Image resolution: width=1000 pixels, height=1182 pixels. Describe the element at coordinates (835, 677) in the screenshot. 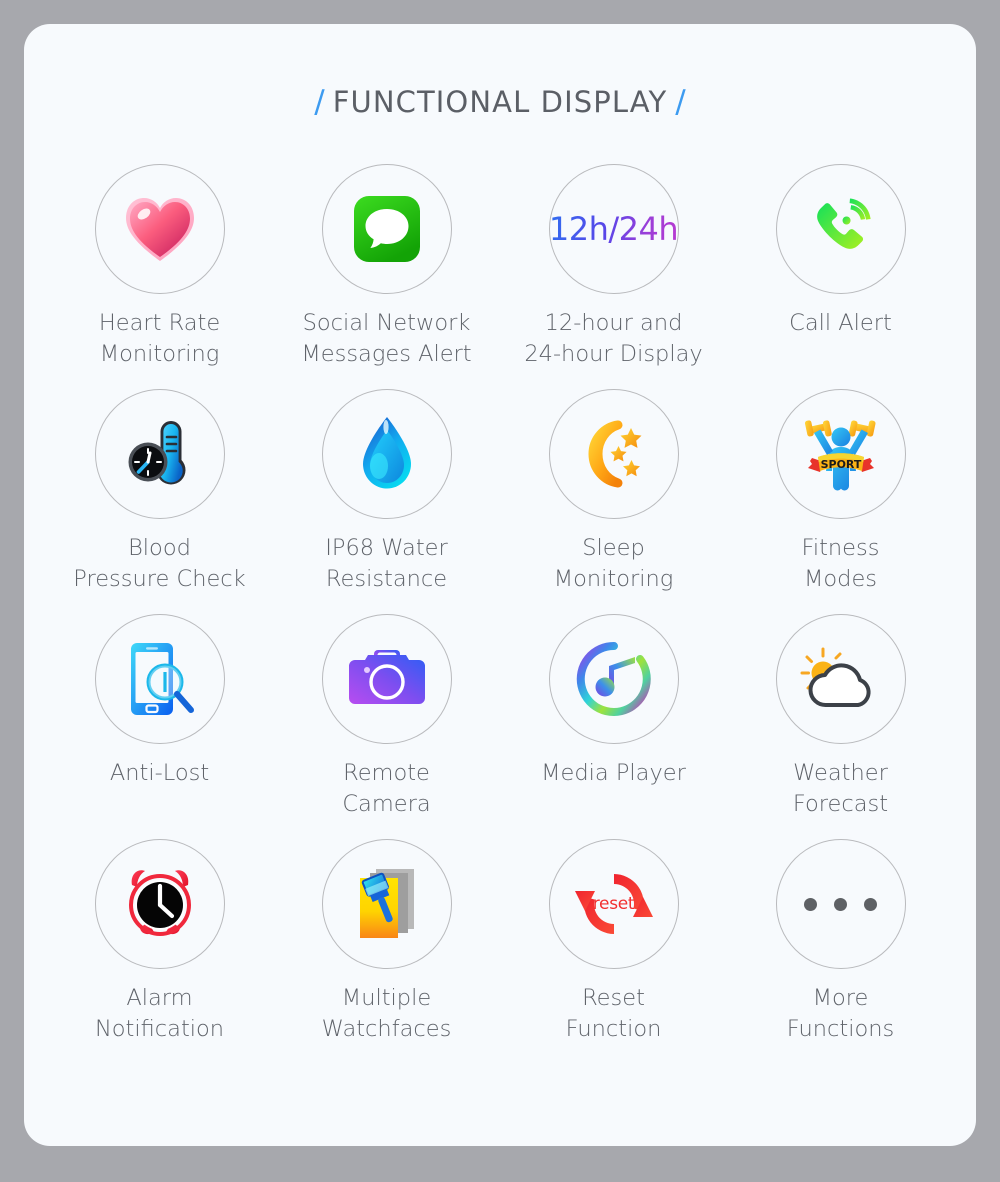

I see `sun-cloud-icon` at that location.